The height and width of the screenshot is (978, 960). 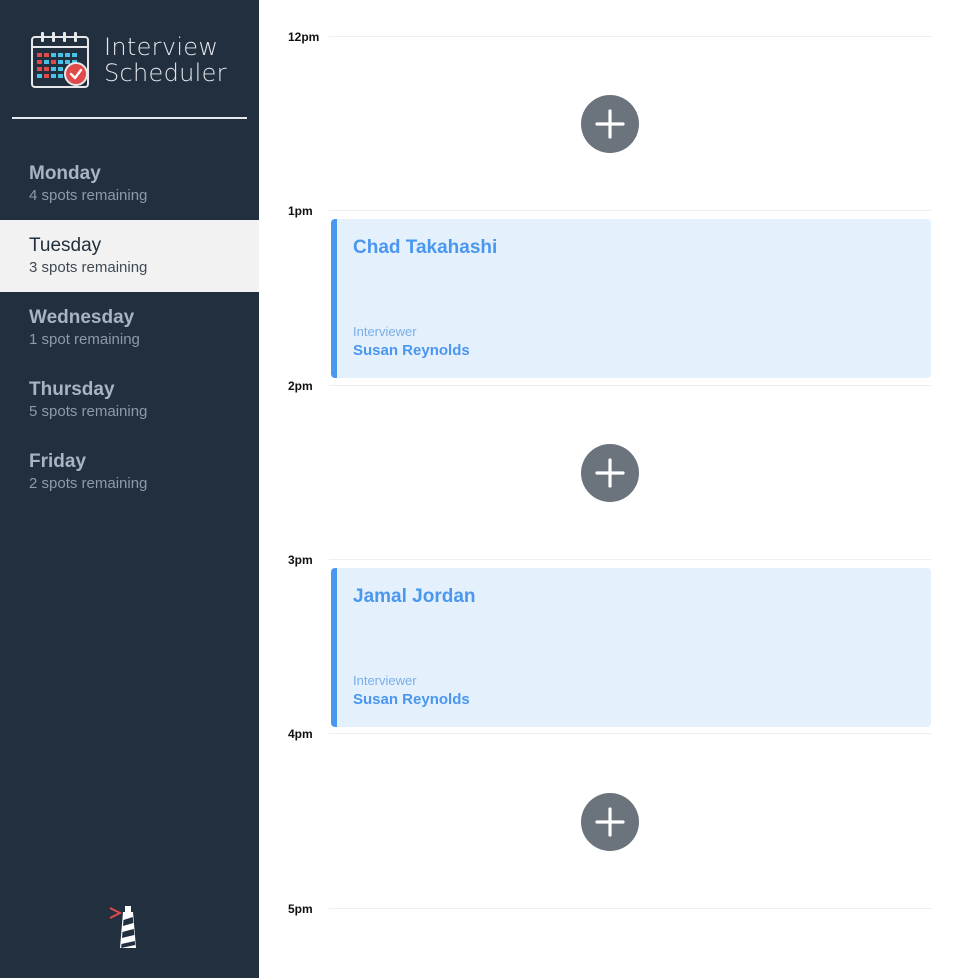 I want to click on day-item-friday: Friday 2 spots remaining, so click(x=129, y=472).